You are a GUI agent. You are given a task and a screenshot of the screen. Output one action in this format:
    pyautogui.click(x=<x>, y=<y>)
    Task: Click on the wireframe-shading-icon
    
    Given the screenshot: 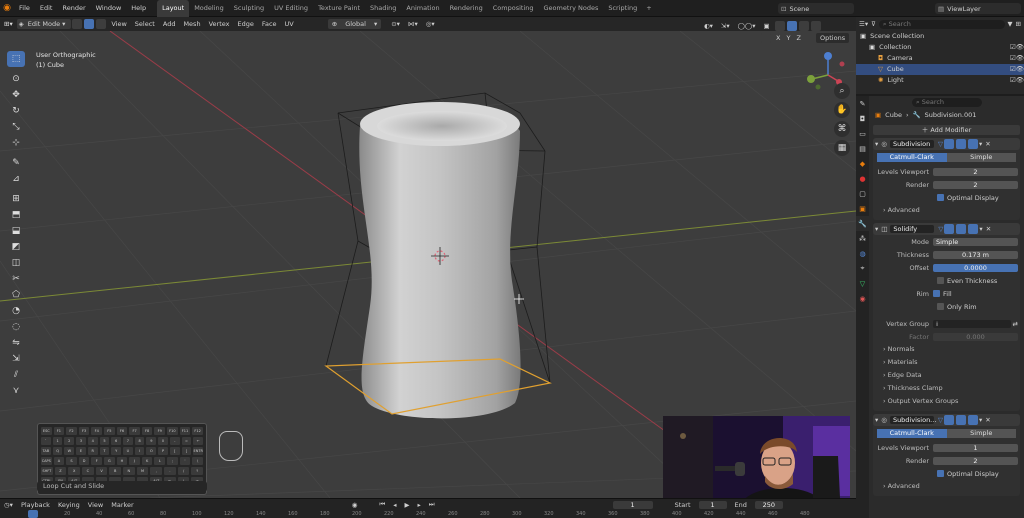 What is the action you would take?
    pyautogui.click(x=779, y=26)
    